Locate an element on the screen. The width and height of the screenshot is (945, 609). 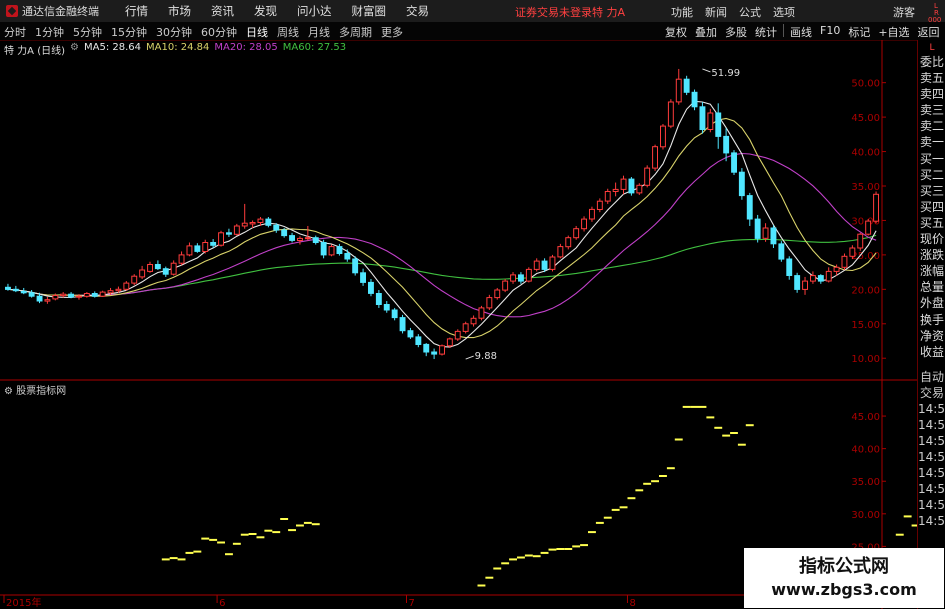
x-tick-label: 6 is located at coordinates (222, 603).